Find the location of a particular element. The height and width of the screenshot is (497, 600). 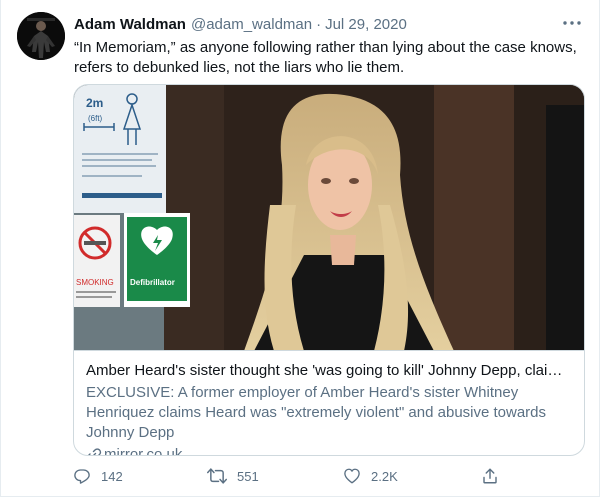

link-icon is located at coordinates (95, 451).